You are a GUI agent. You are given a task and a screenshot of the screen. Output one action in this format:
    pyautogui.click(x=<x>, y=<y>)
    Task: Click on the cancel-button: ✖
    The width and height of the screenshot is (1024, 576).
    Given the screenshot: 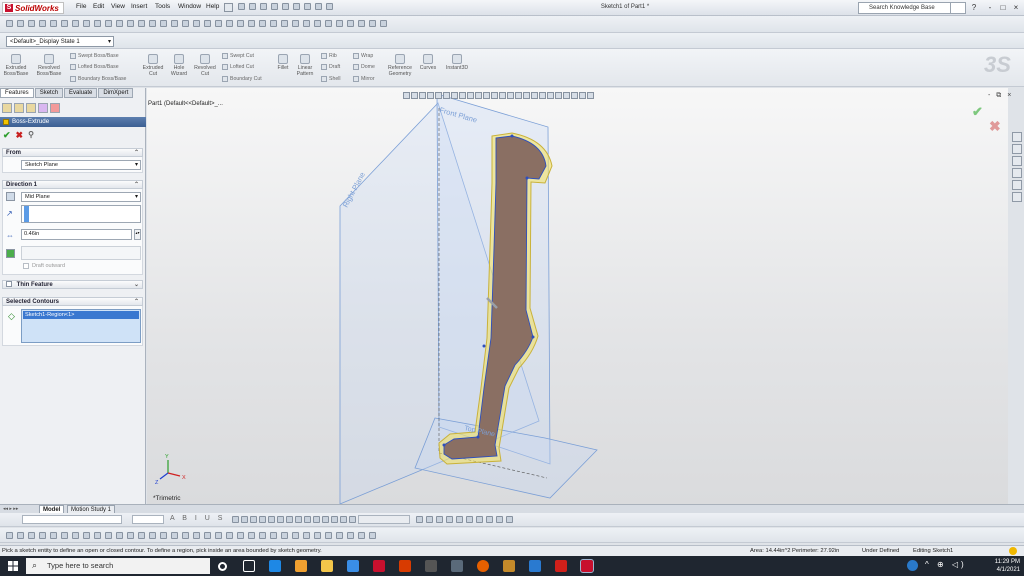 What is the action you would take?
    pyautogui.click(x=20, y=135)
    